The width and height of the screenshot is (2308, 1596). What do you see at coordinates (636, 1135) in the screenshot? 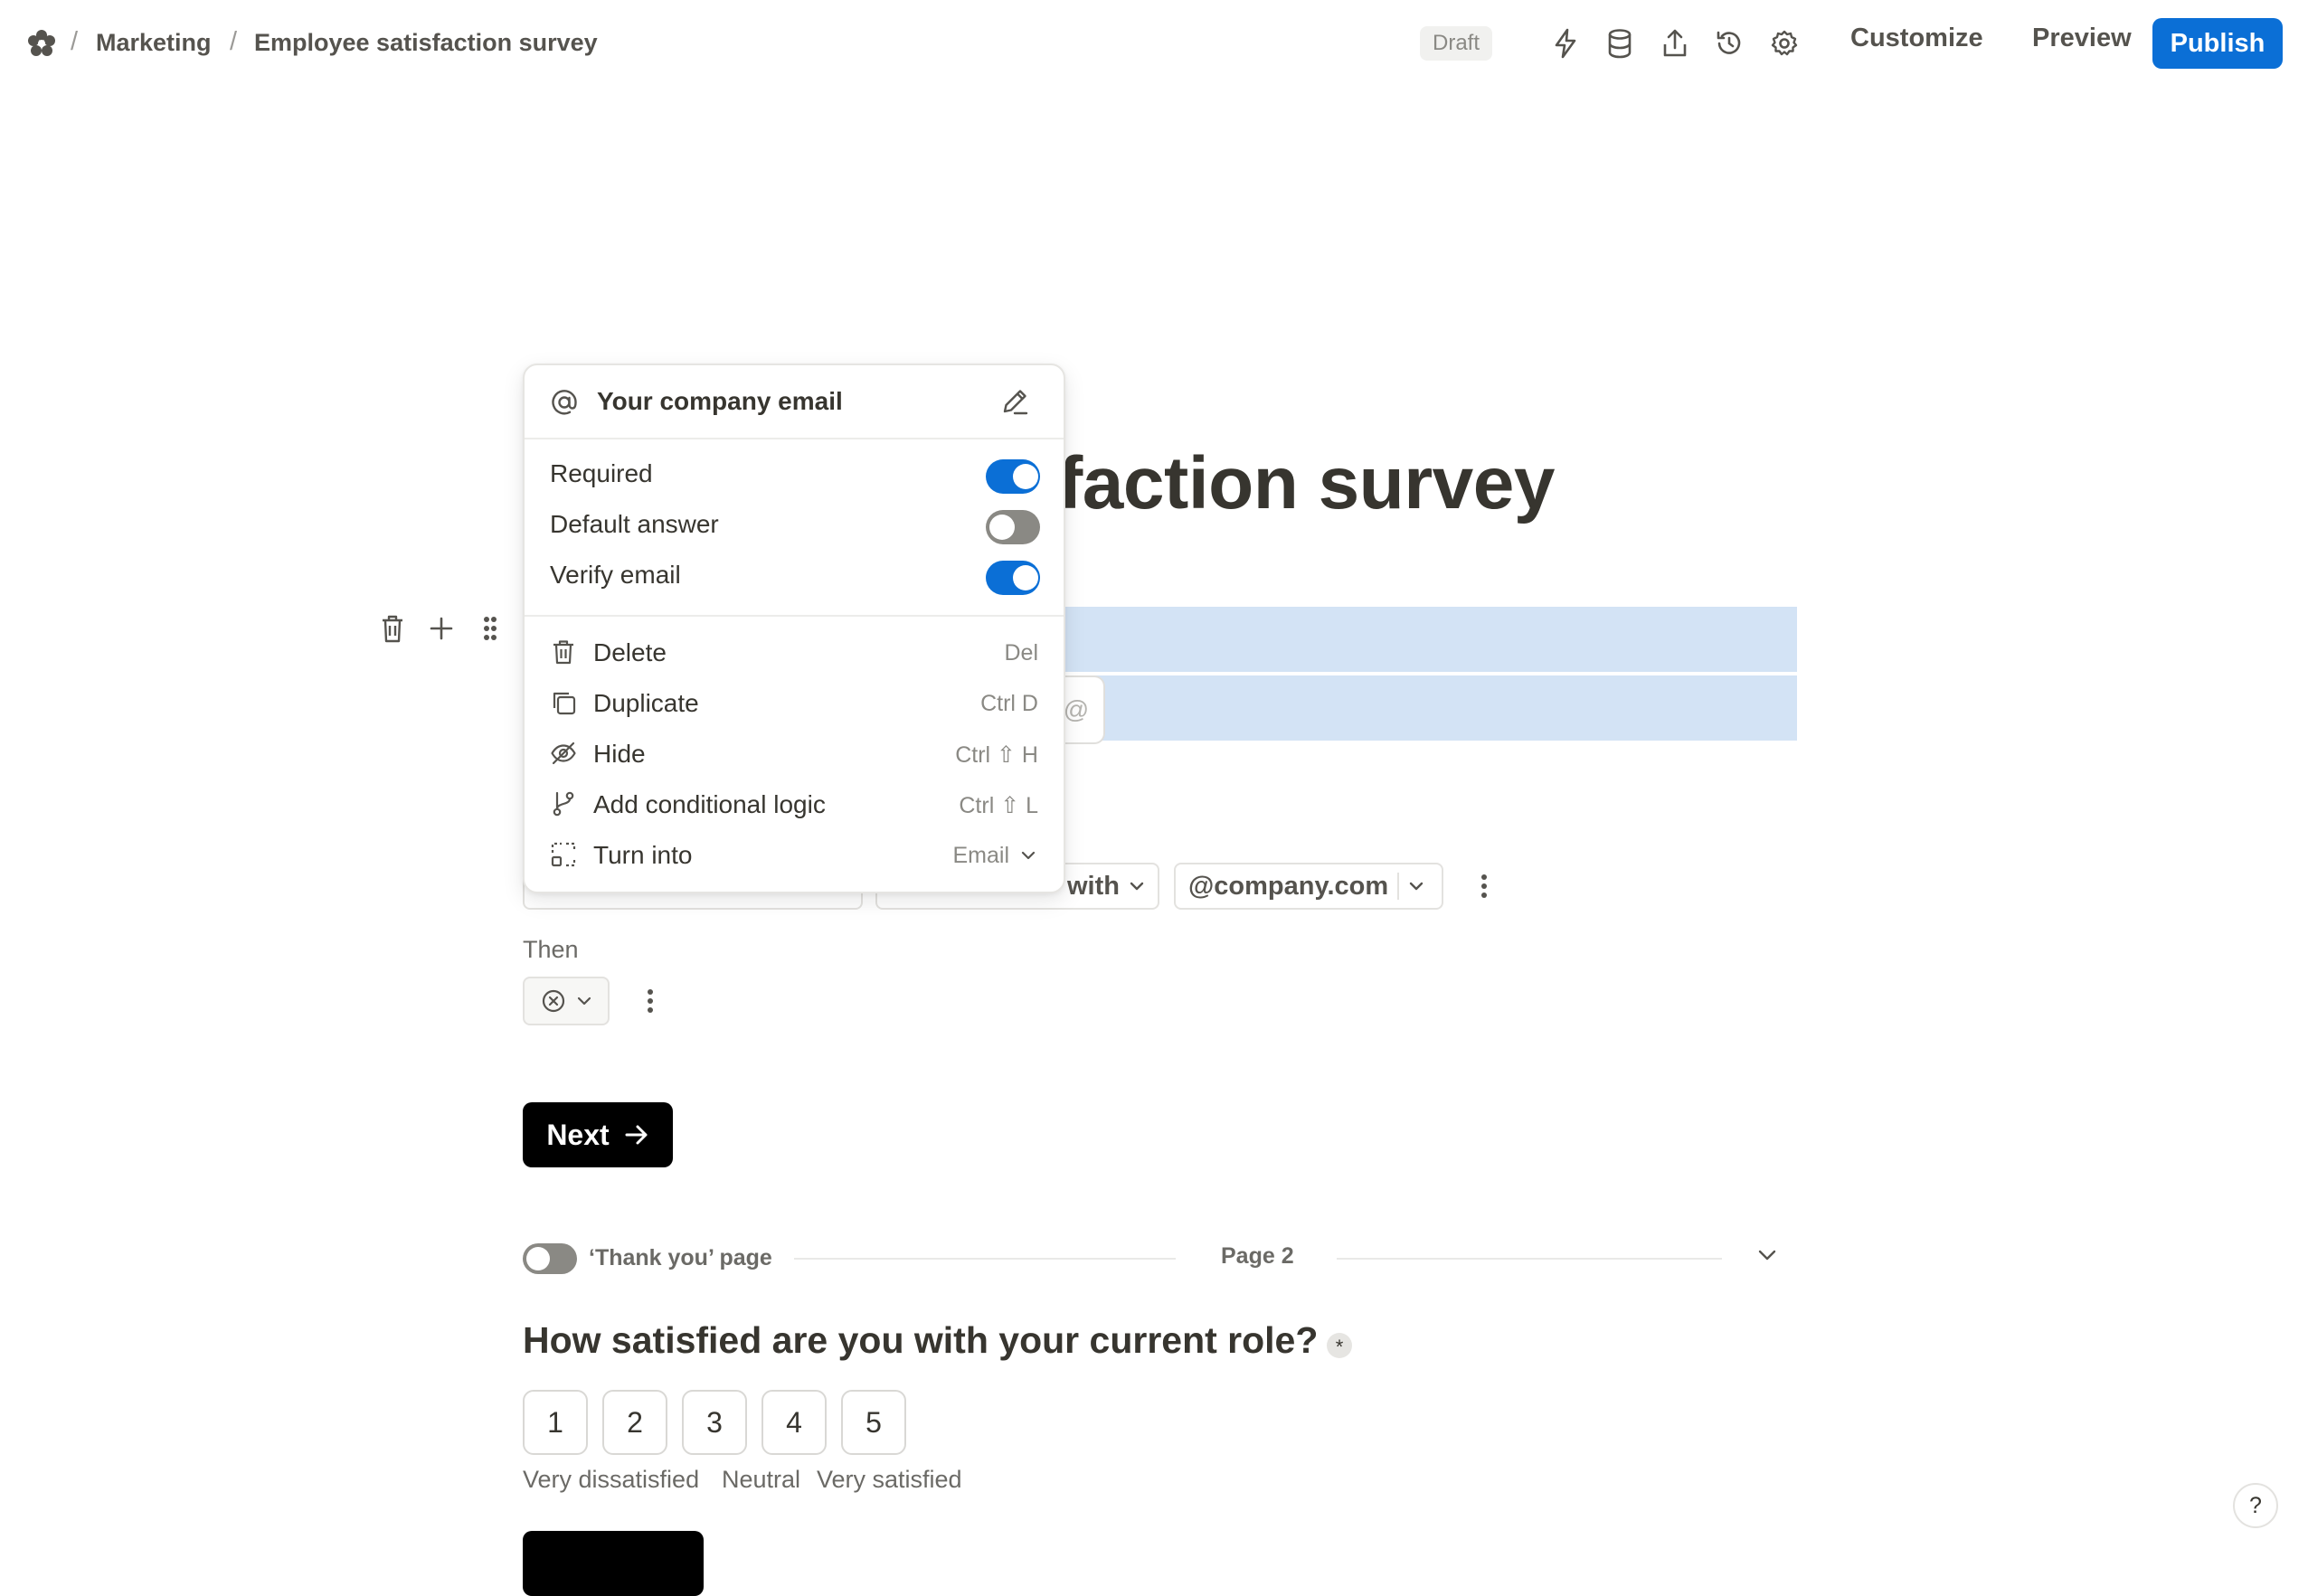
I see `arrow-right-icon` at bounding box center [636, 1135].